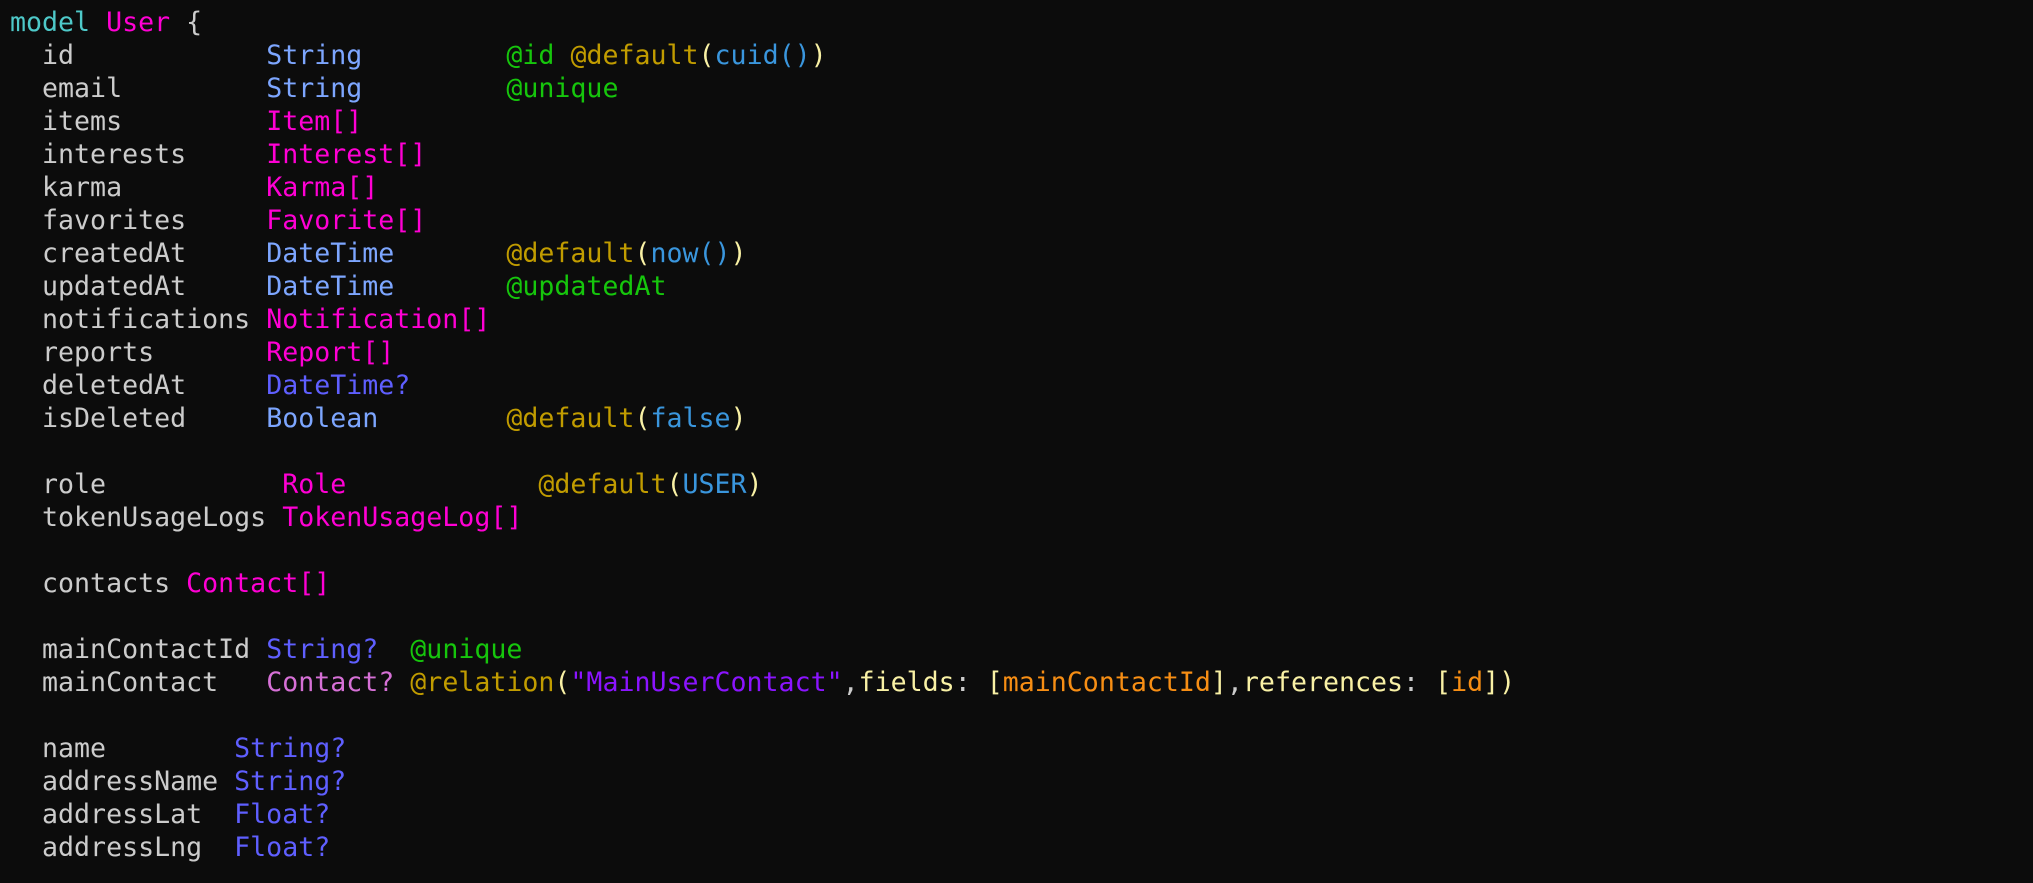 The image size is (2033, 883). What do you see at coordinates (50, 22) in the screenshot?
I see `token-kw: model` at bounding box center [50, 22].